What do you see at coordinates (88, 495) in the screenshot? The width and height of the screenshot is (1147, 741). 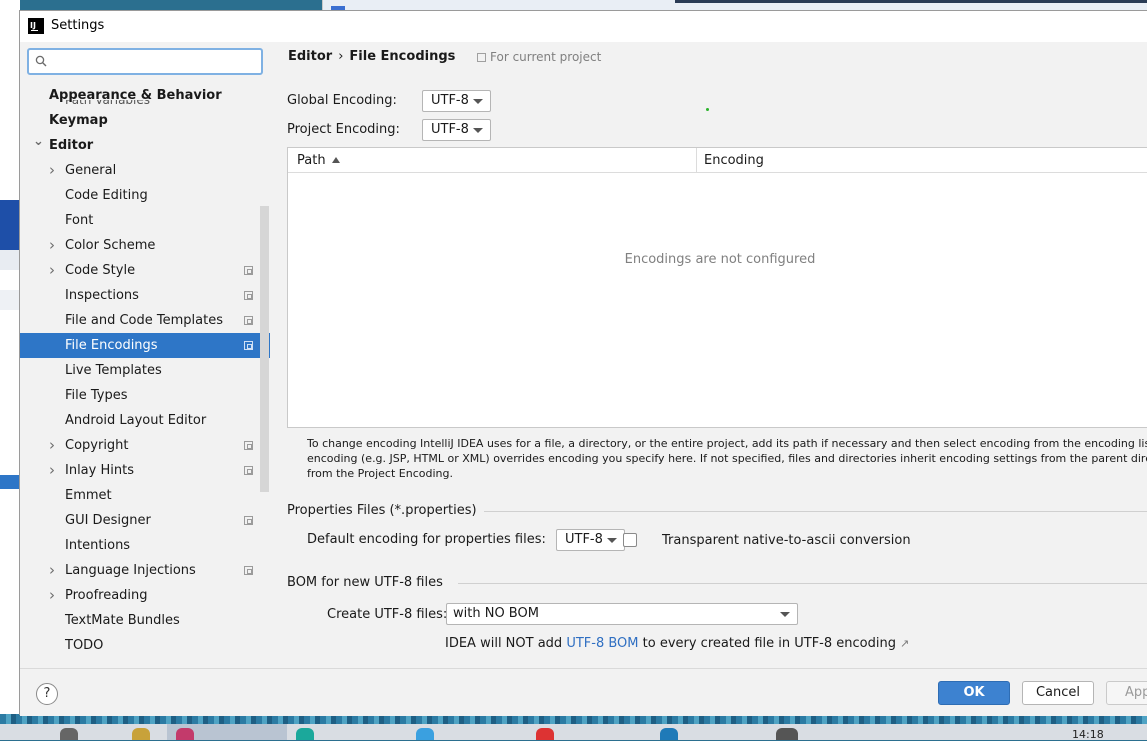 I see `sidebar-item-label: Emmet` at bounding box center [88, 495].